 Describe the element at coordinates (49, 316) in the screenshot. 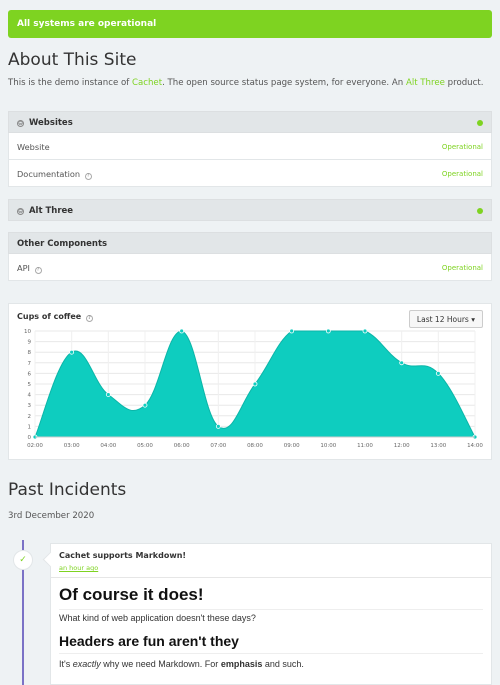

I see `metric-title-text: Cups of coffee` at that location.